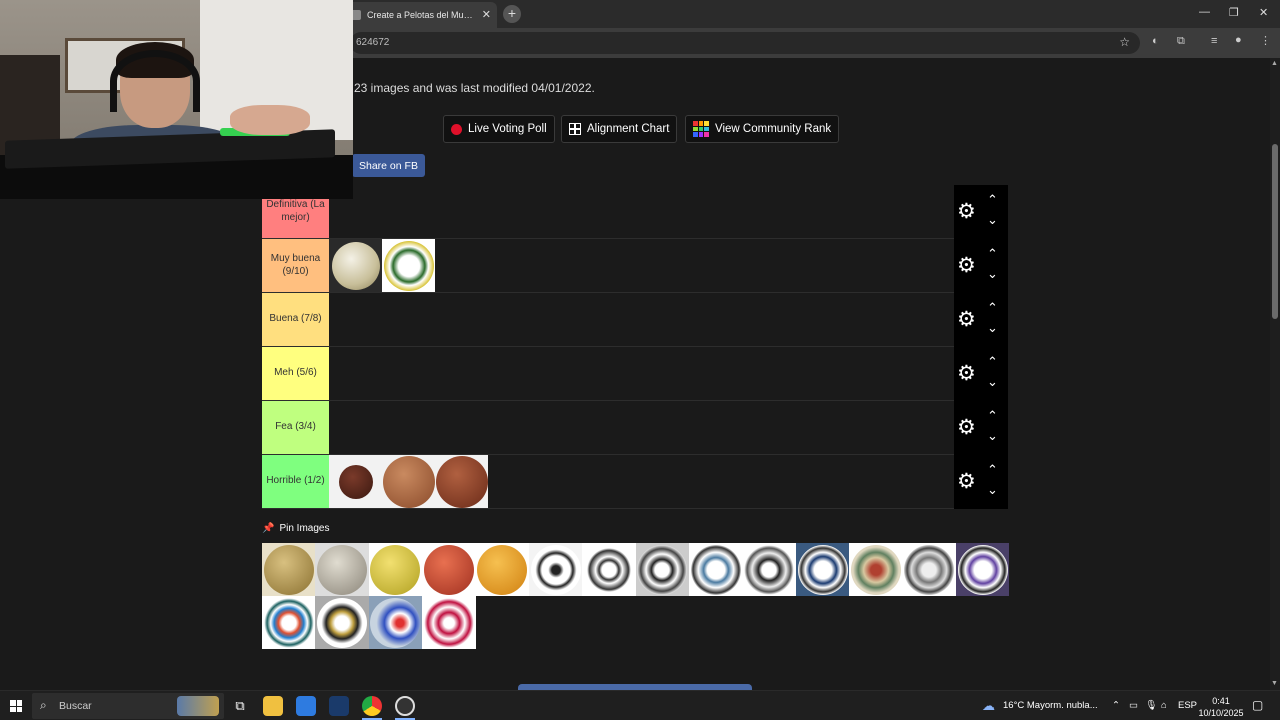 The height and width of the screenshot is (720, 1280). What do you see at coordinates (306, 706) in the screenshot?
I see `store-icon` at bounding box center [306, 706].